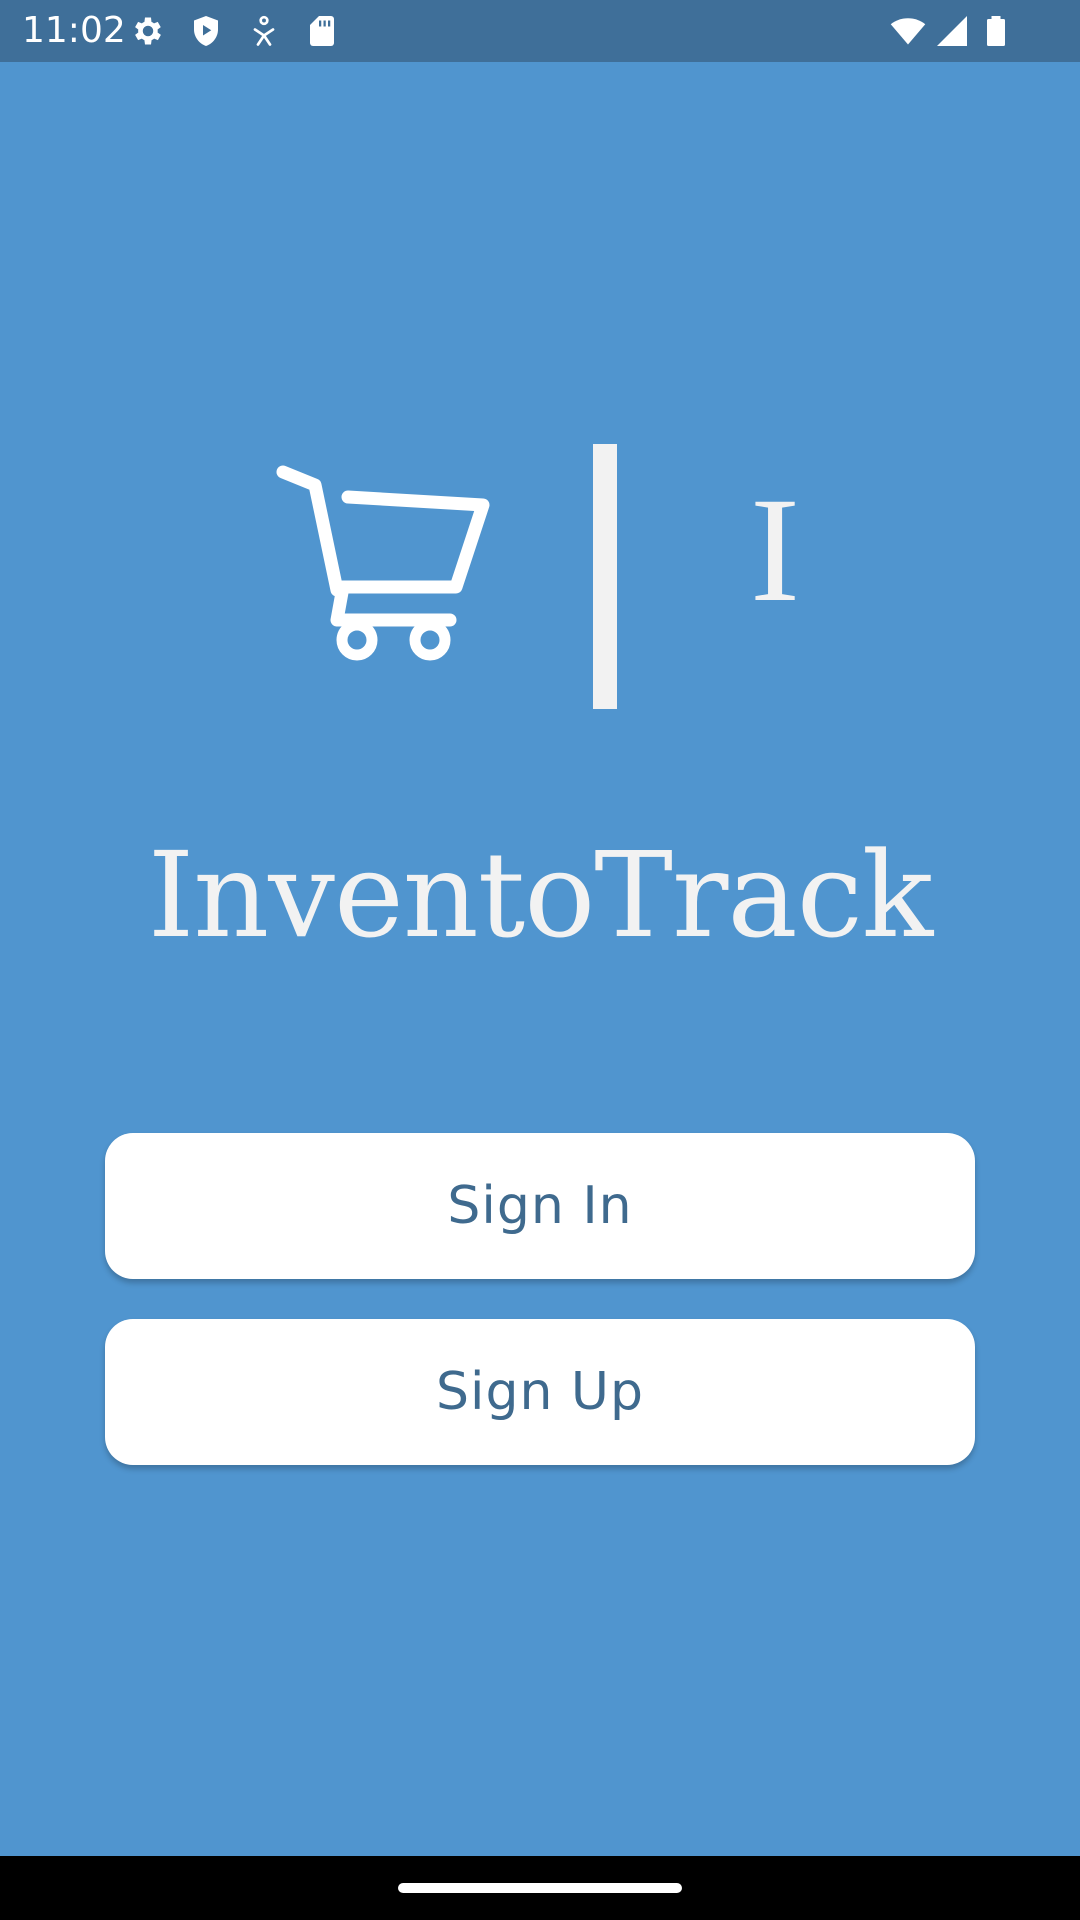 The image size is (1080, 1920). What do you see at coordinates (540, 1392) in the screenshot?
I see `sign-up-button: Sign Up` at bounding box center [540, 1392].